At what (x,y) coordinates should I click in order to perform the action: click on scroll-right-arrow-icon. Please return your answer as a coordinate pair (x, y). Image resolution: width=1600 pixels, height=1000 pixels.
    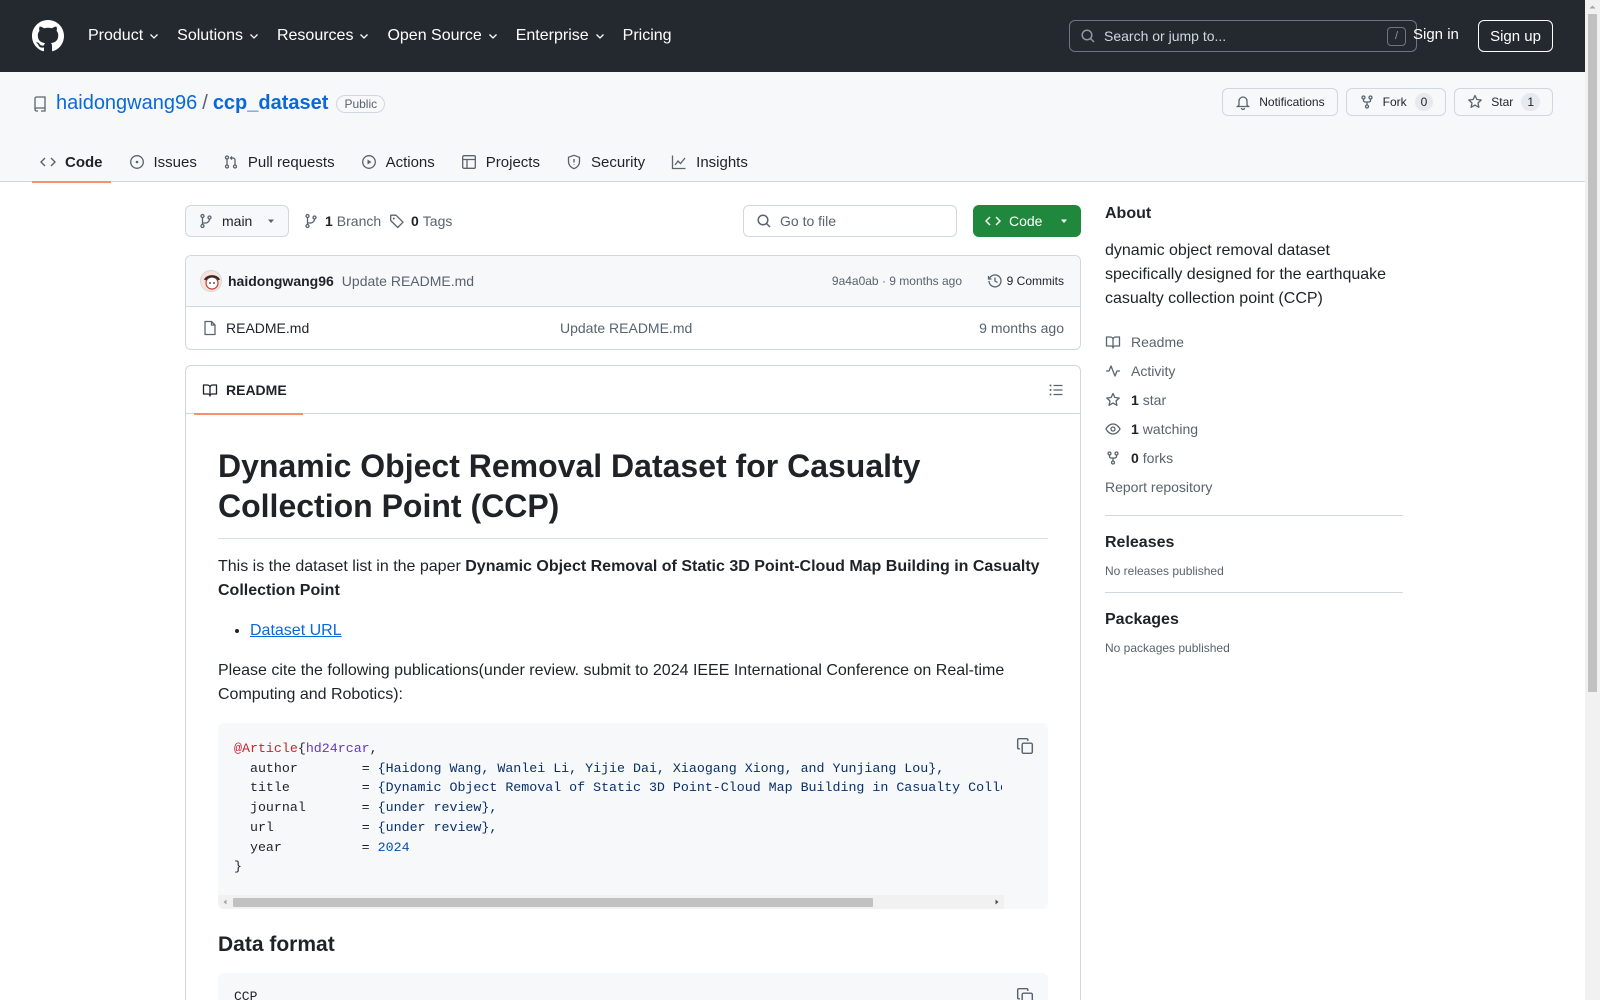
    Looking at the image, I should click on (997, 902).